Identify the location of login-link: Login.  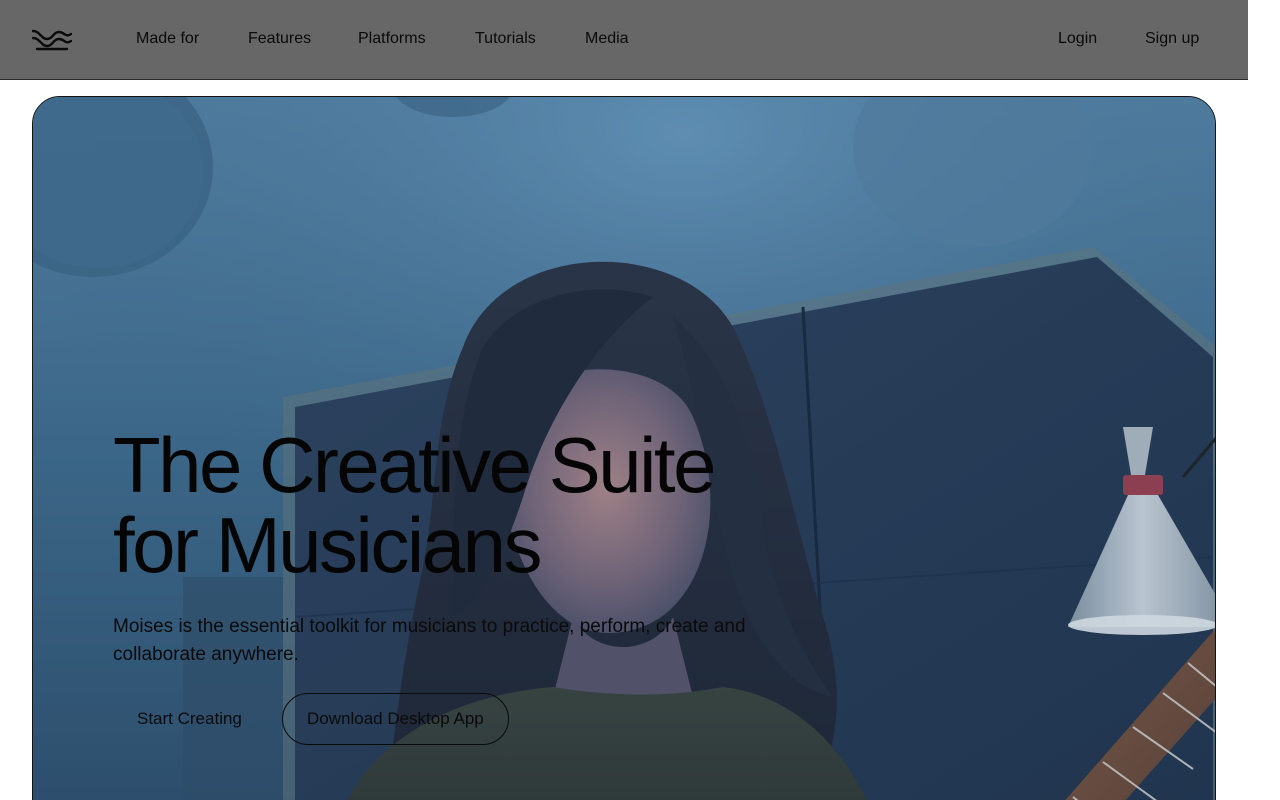
(1077, 39).